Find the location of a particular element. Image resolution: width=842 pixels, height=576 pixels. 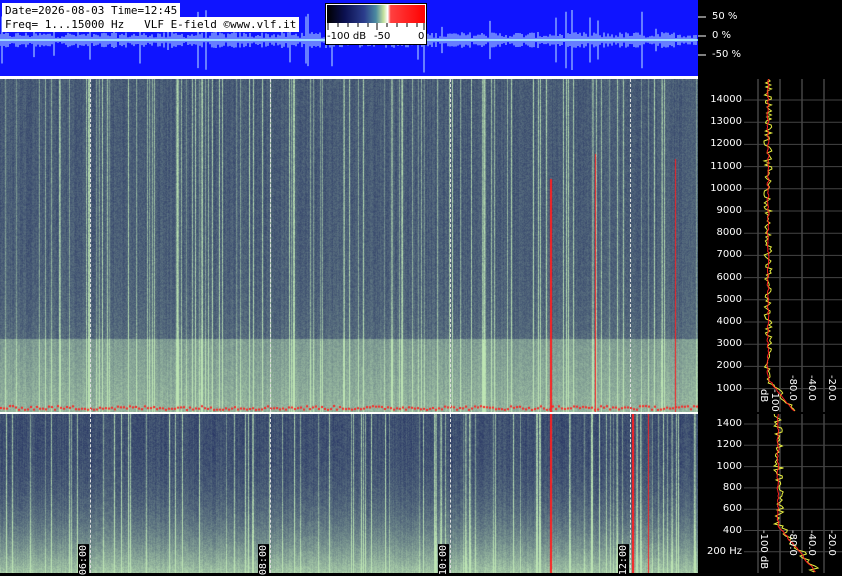

frequency-tick-label: 600 is located at coordinates (732, 509).